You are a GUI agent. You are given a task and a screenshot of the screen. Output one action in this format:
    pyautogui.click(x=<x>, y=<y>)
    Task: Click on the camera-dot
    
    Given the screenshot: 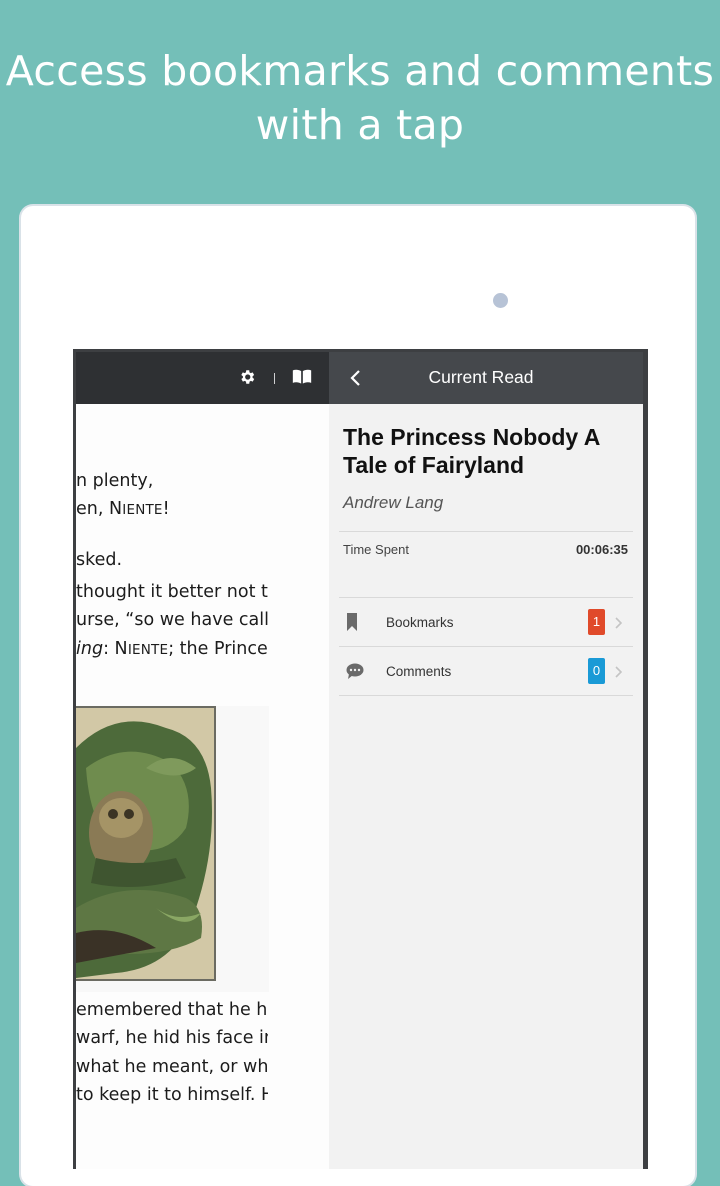 What is the action you would take?
    pyautogui.click(x=500, y=300)
    